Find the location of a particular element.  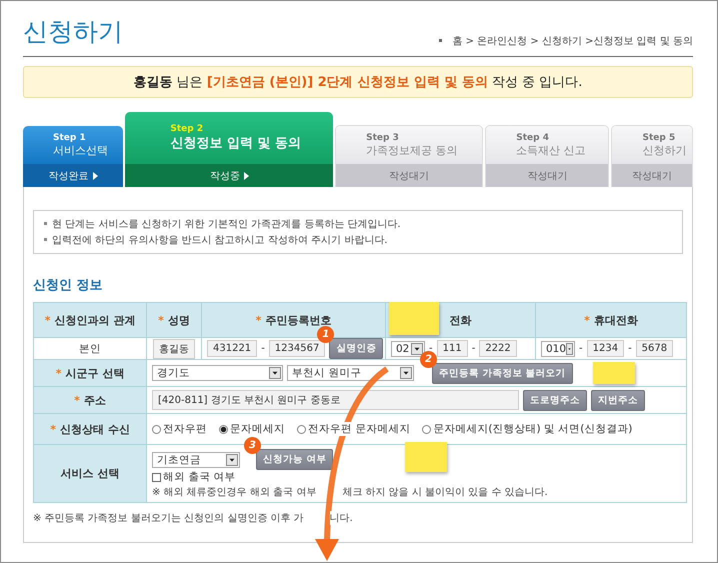

breadcrumb: 홈 > 온라인신청 > 신청하기 >신청정보 입력 및 동의 is located at coordinates (566, 41).